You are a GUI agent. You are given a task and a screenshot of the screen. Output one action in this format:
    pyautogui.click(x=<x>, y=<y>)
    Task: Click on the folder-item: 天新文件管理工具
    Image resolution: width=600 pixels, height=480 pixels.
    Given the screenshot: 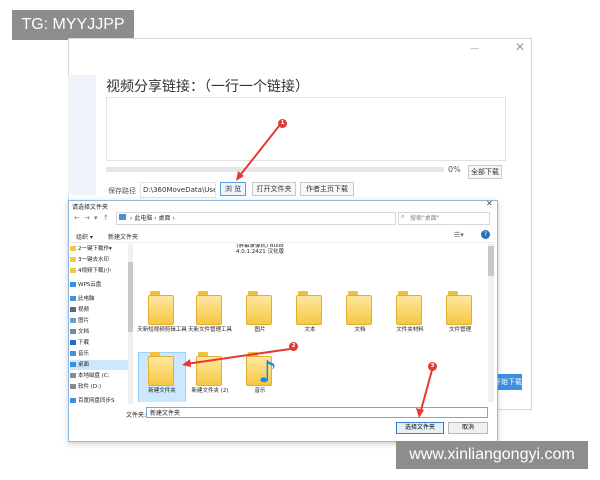 What is the action you would take?
    pyautogui.click(x=210, y=322)
    